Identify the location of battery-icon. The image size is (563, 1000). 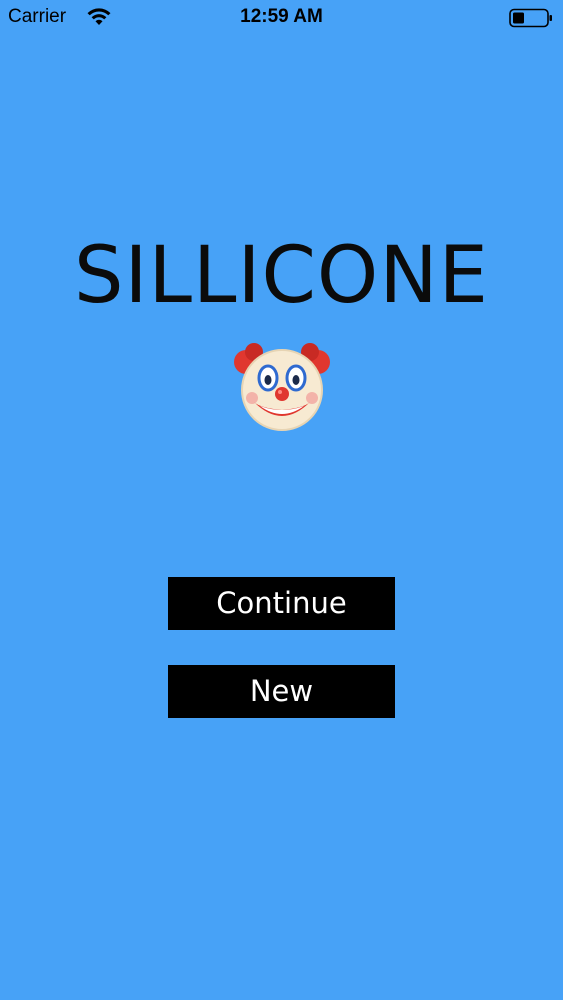
(530, 18).